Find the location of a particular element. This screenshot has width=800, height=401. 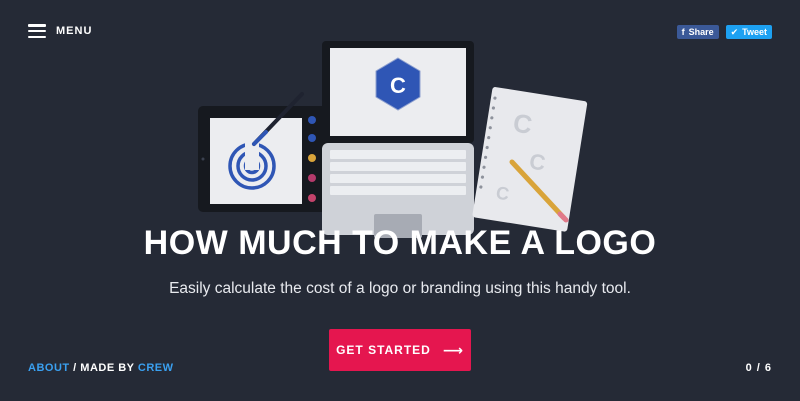

twitter-icon: ✔ is located at coordinates (734, 31).